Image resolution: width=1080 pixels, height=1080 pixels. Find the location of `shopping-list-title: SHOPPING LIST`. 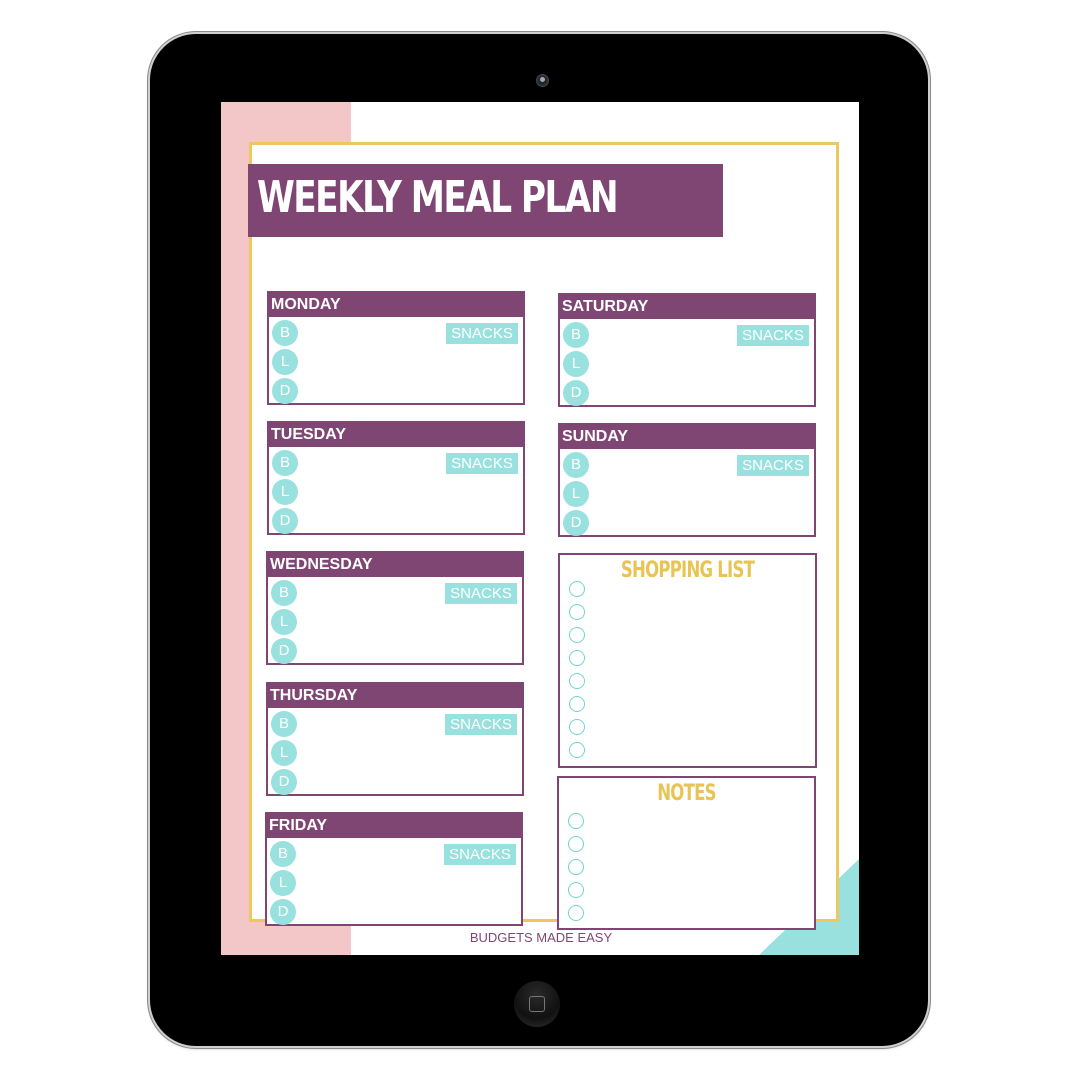

shopping-list-title: SHOPPING LIST is located at coordinates (687, 570).